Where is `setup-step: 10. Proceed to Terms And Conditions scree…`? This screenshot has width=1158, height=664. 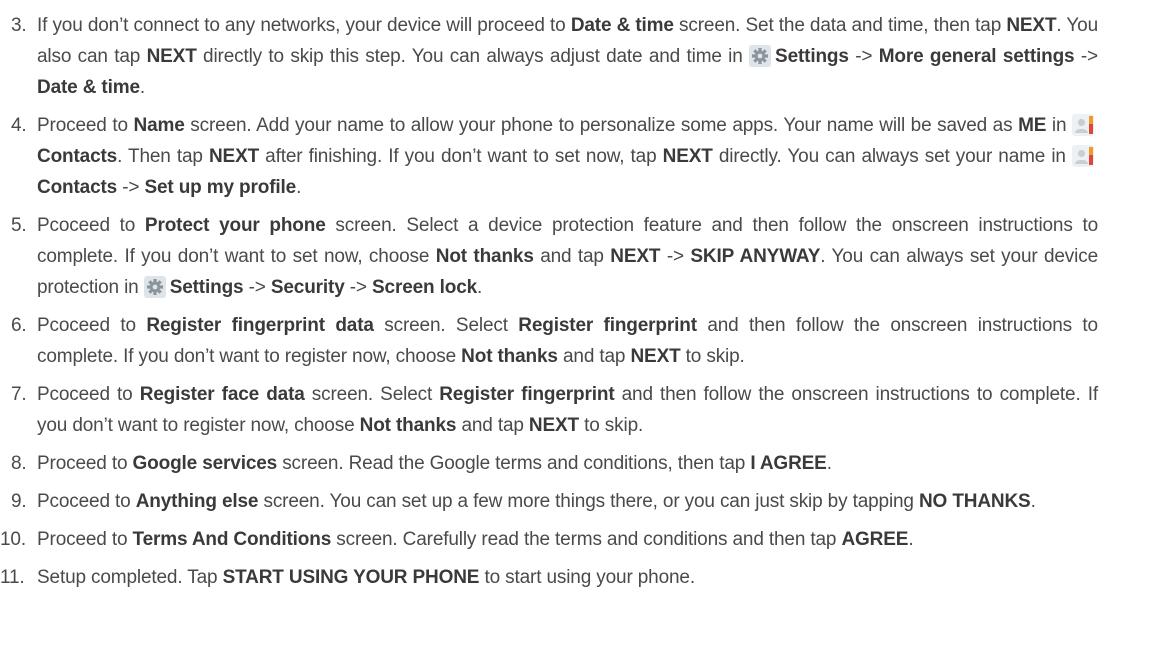 setup-step: 10. Proceed to Terms And Conditions scree… is located at coordinates (549, 539).